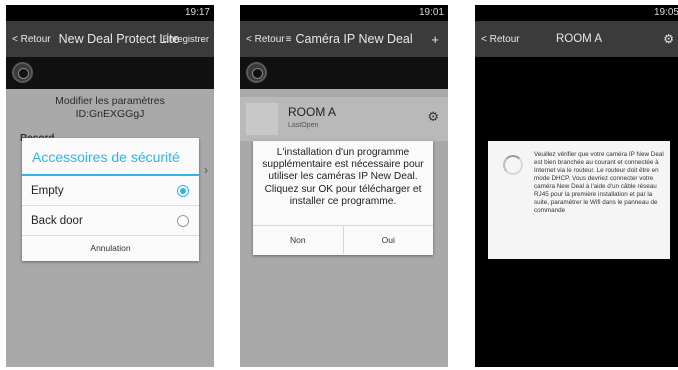  Describe the element at coordinates (312, 112) in the screenshot. I see `room-name: ROOM A` at that location.